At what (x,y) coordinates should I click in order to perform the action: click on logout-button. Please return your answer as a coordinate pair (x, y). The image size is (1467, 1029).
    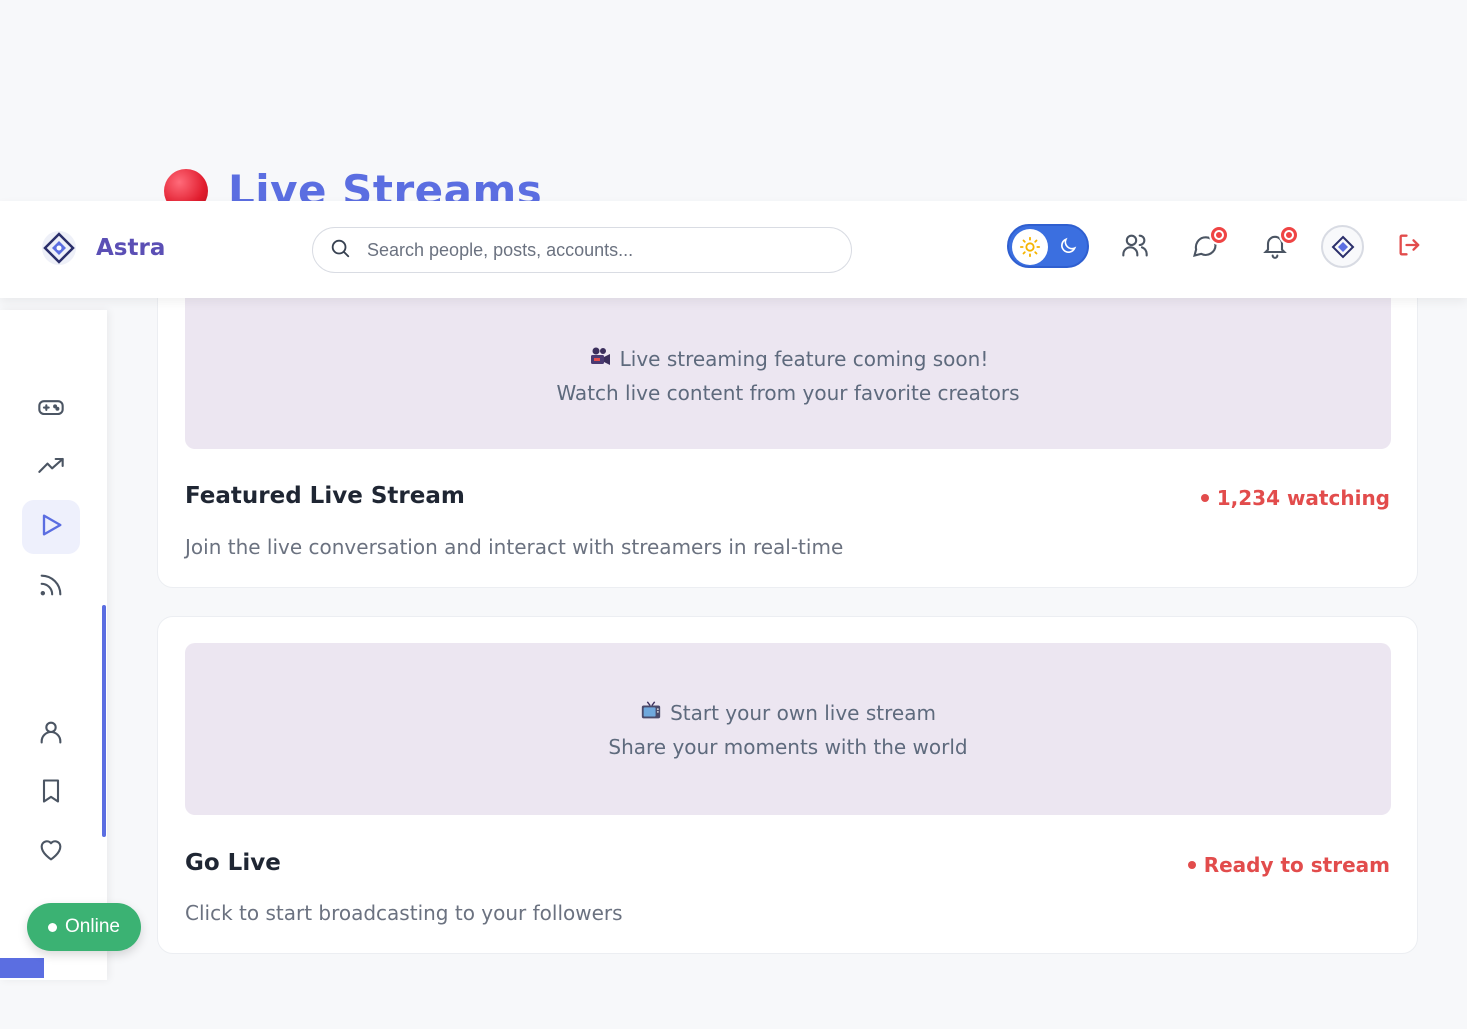
    Looking at the image, I should click on (1410, 247).